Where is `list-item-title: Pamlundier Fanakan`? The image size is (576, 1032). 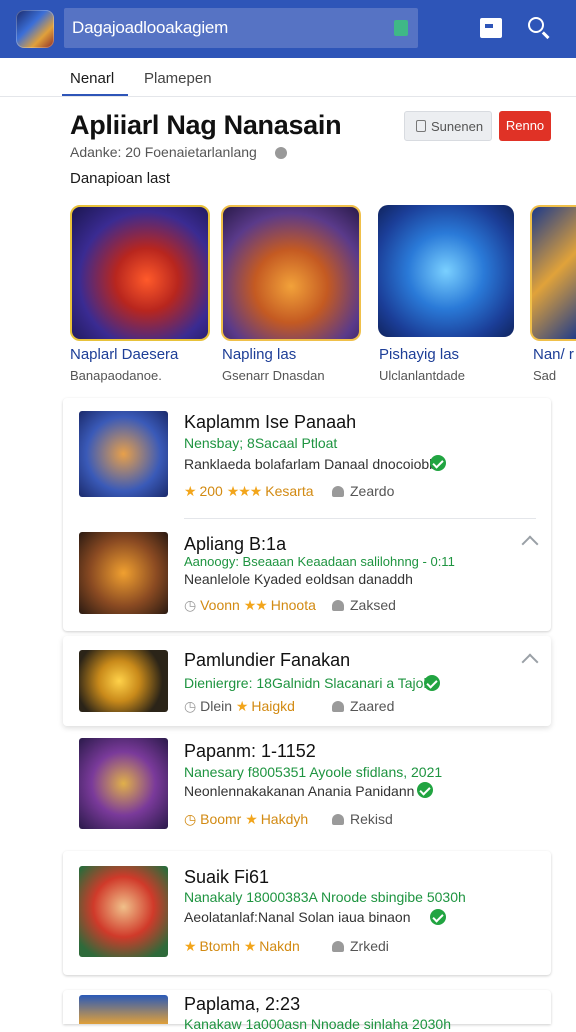
list-item-title: Pamlundier Fanakan is located at coordinates (267, 660).